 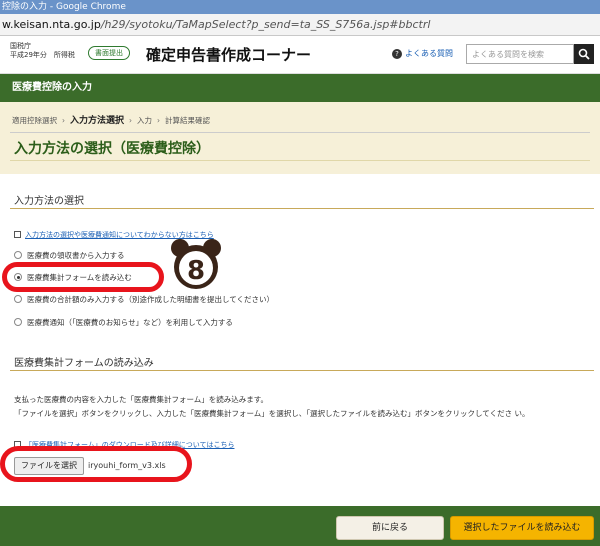 I want to click on question-icon: ?, so click(x=397, y=54).